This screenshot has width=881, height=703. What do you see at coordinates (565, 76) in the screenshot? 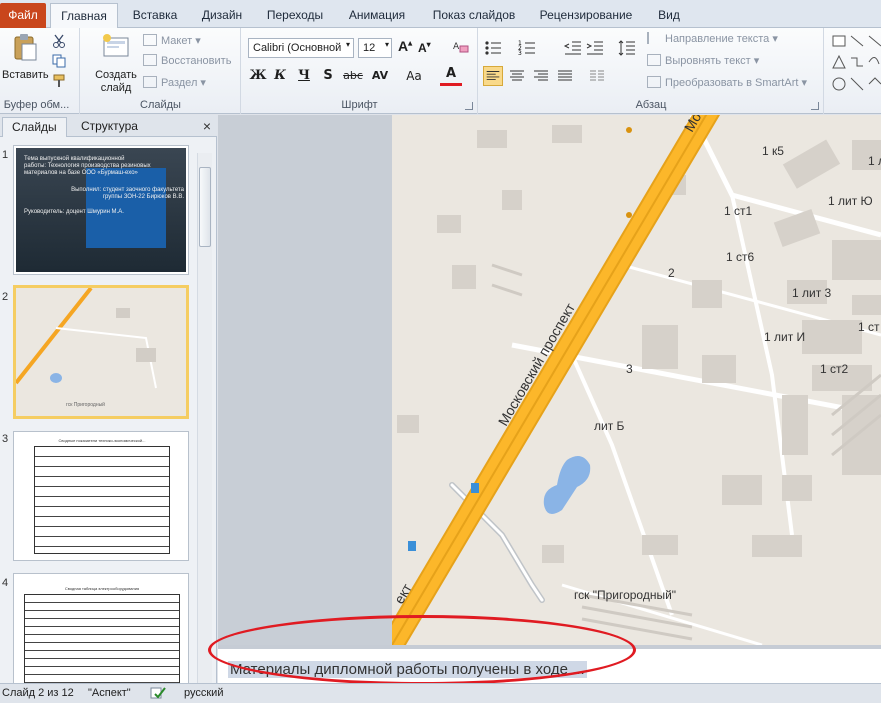
I see `justify-icon` at bounding box center [565, 76].